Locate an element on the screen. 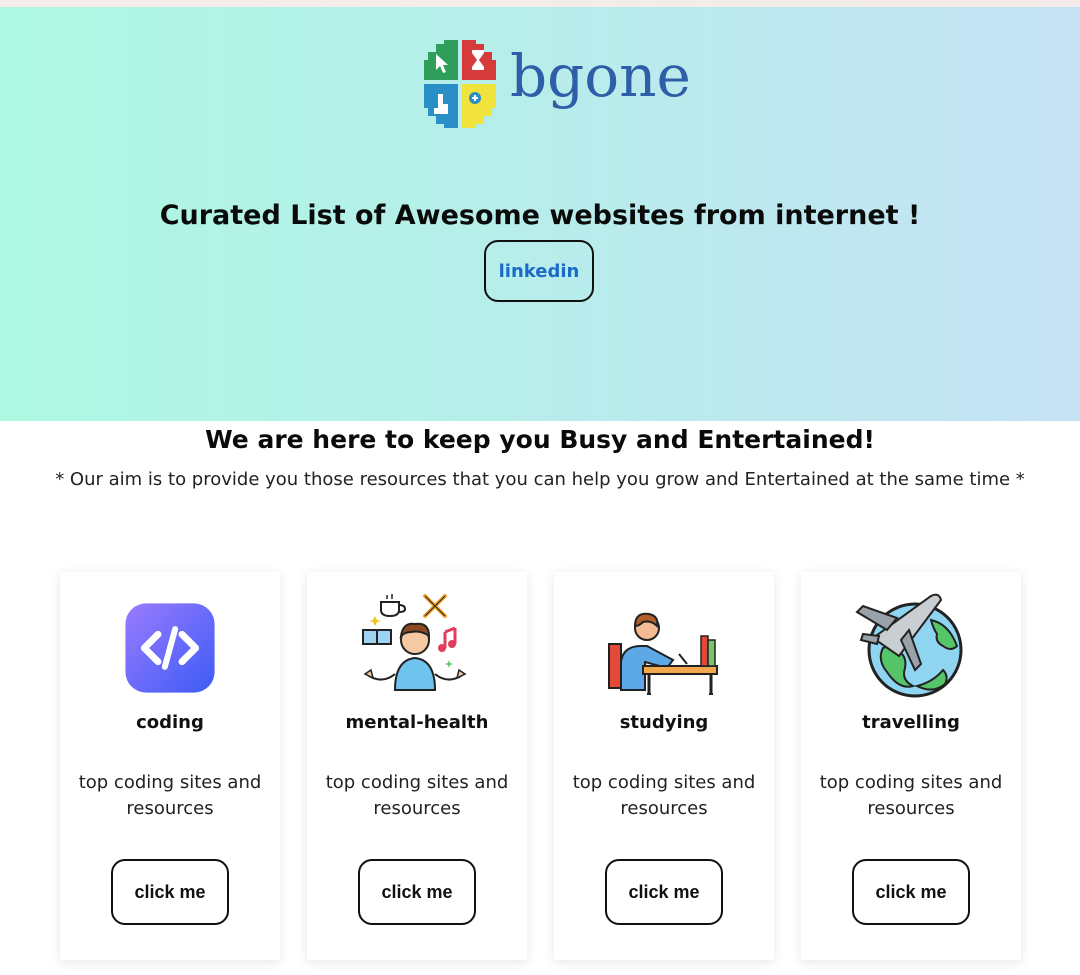 Image resolution: width=1080 pixels, height=975 pixels. logo: bgone is located at coordinates (551, 84).